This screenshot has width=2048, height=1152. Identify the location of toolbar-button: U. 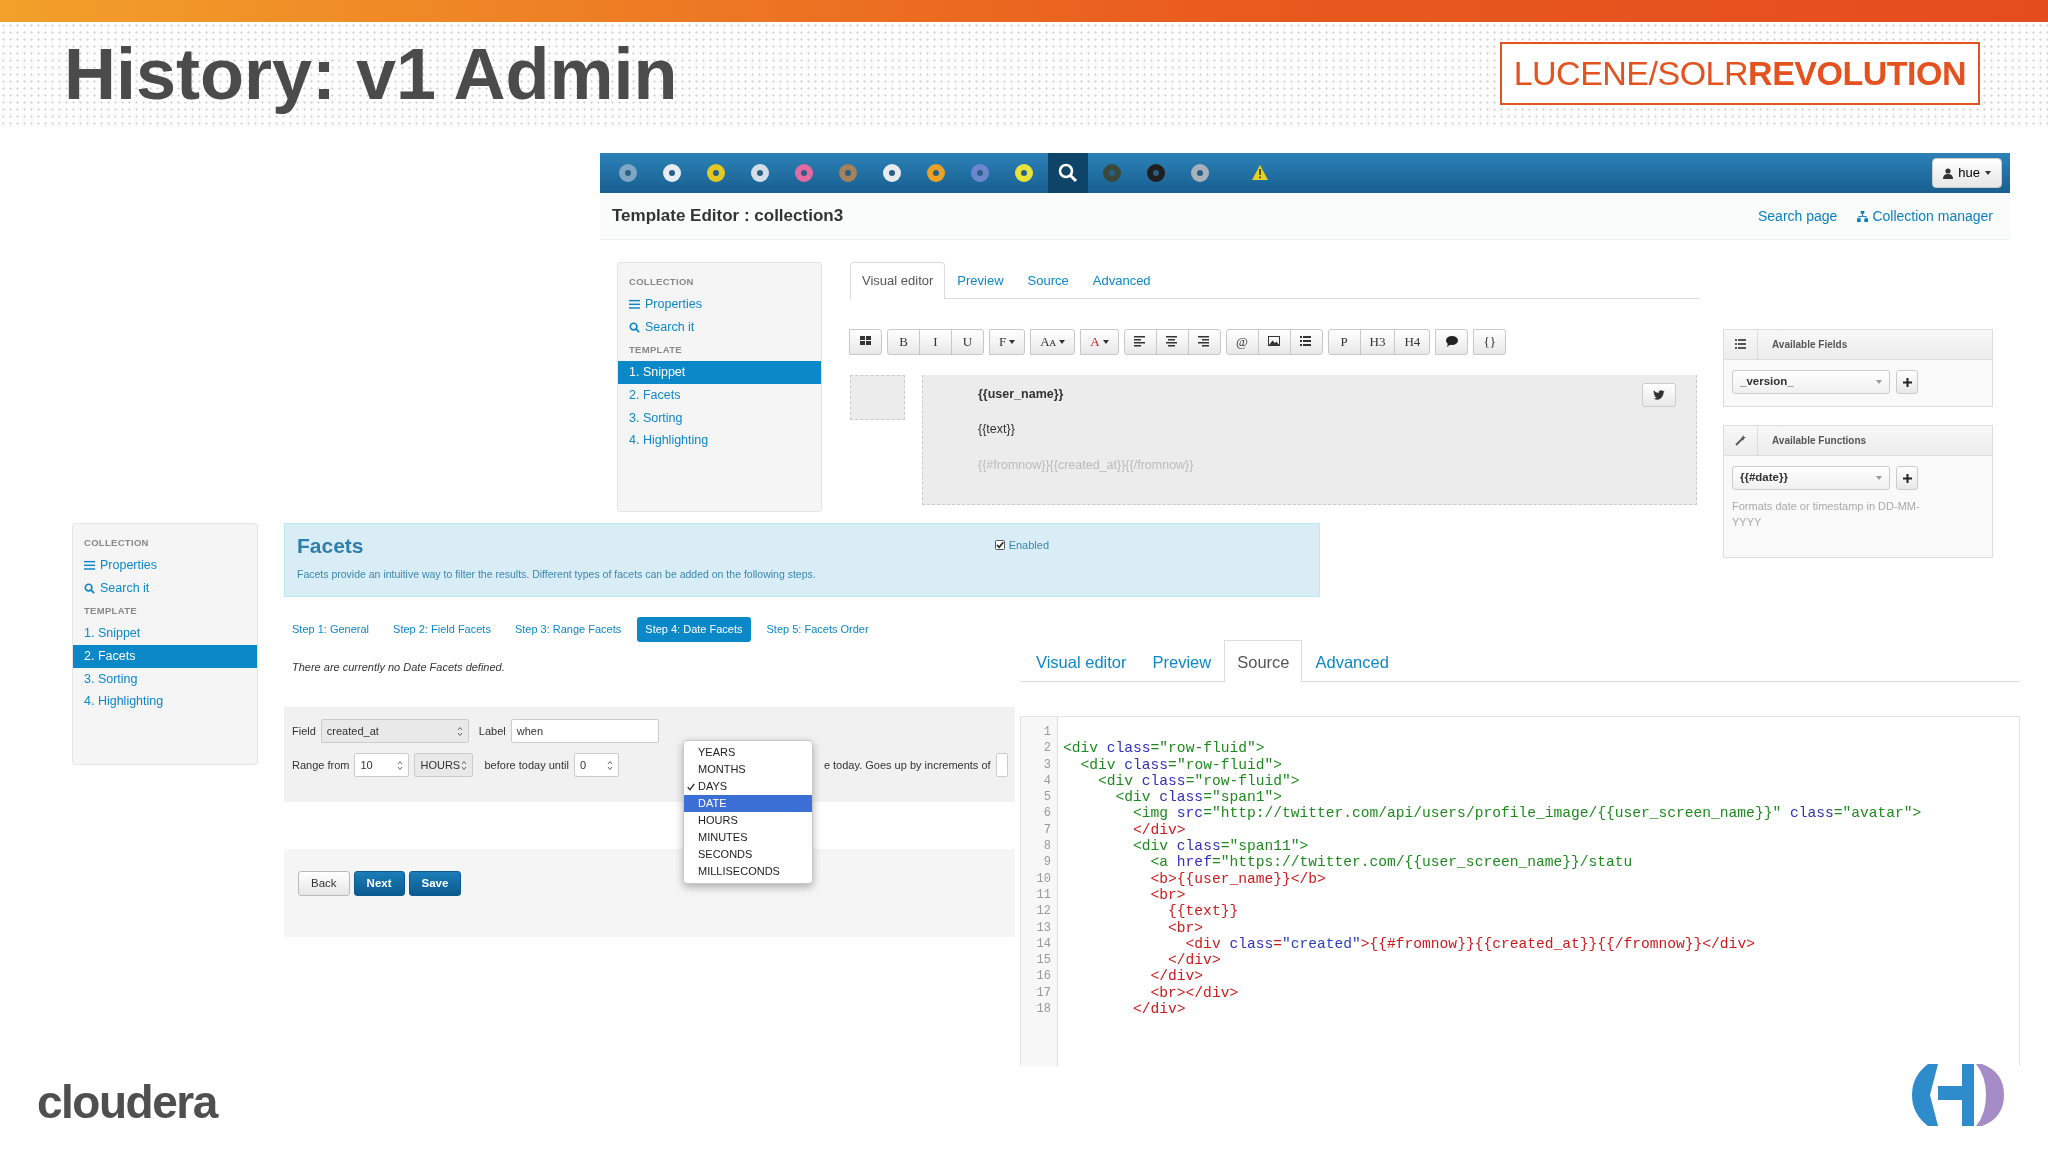
(967, 341).